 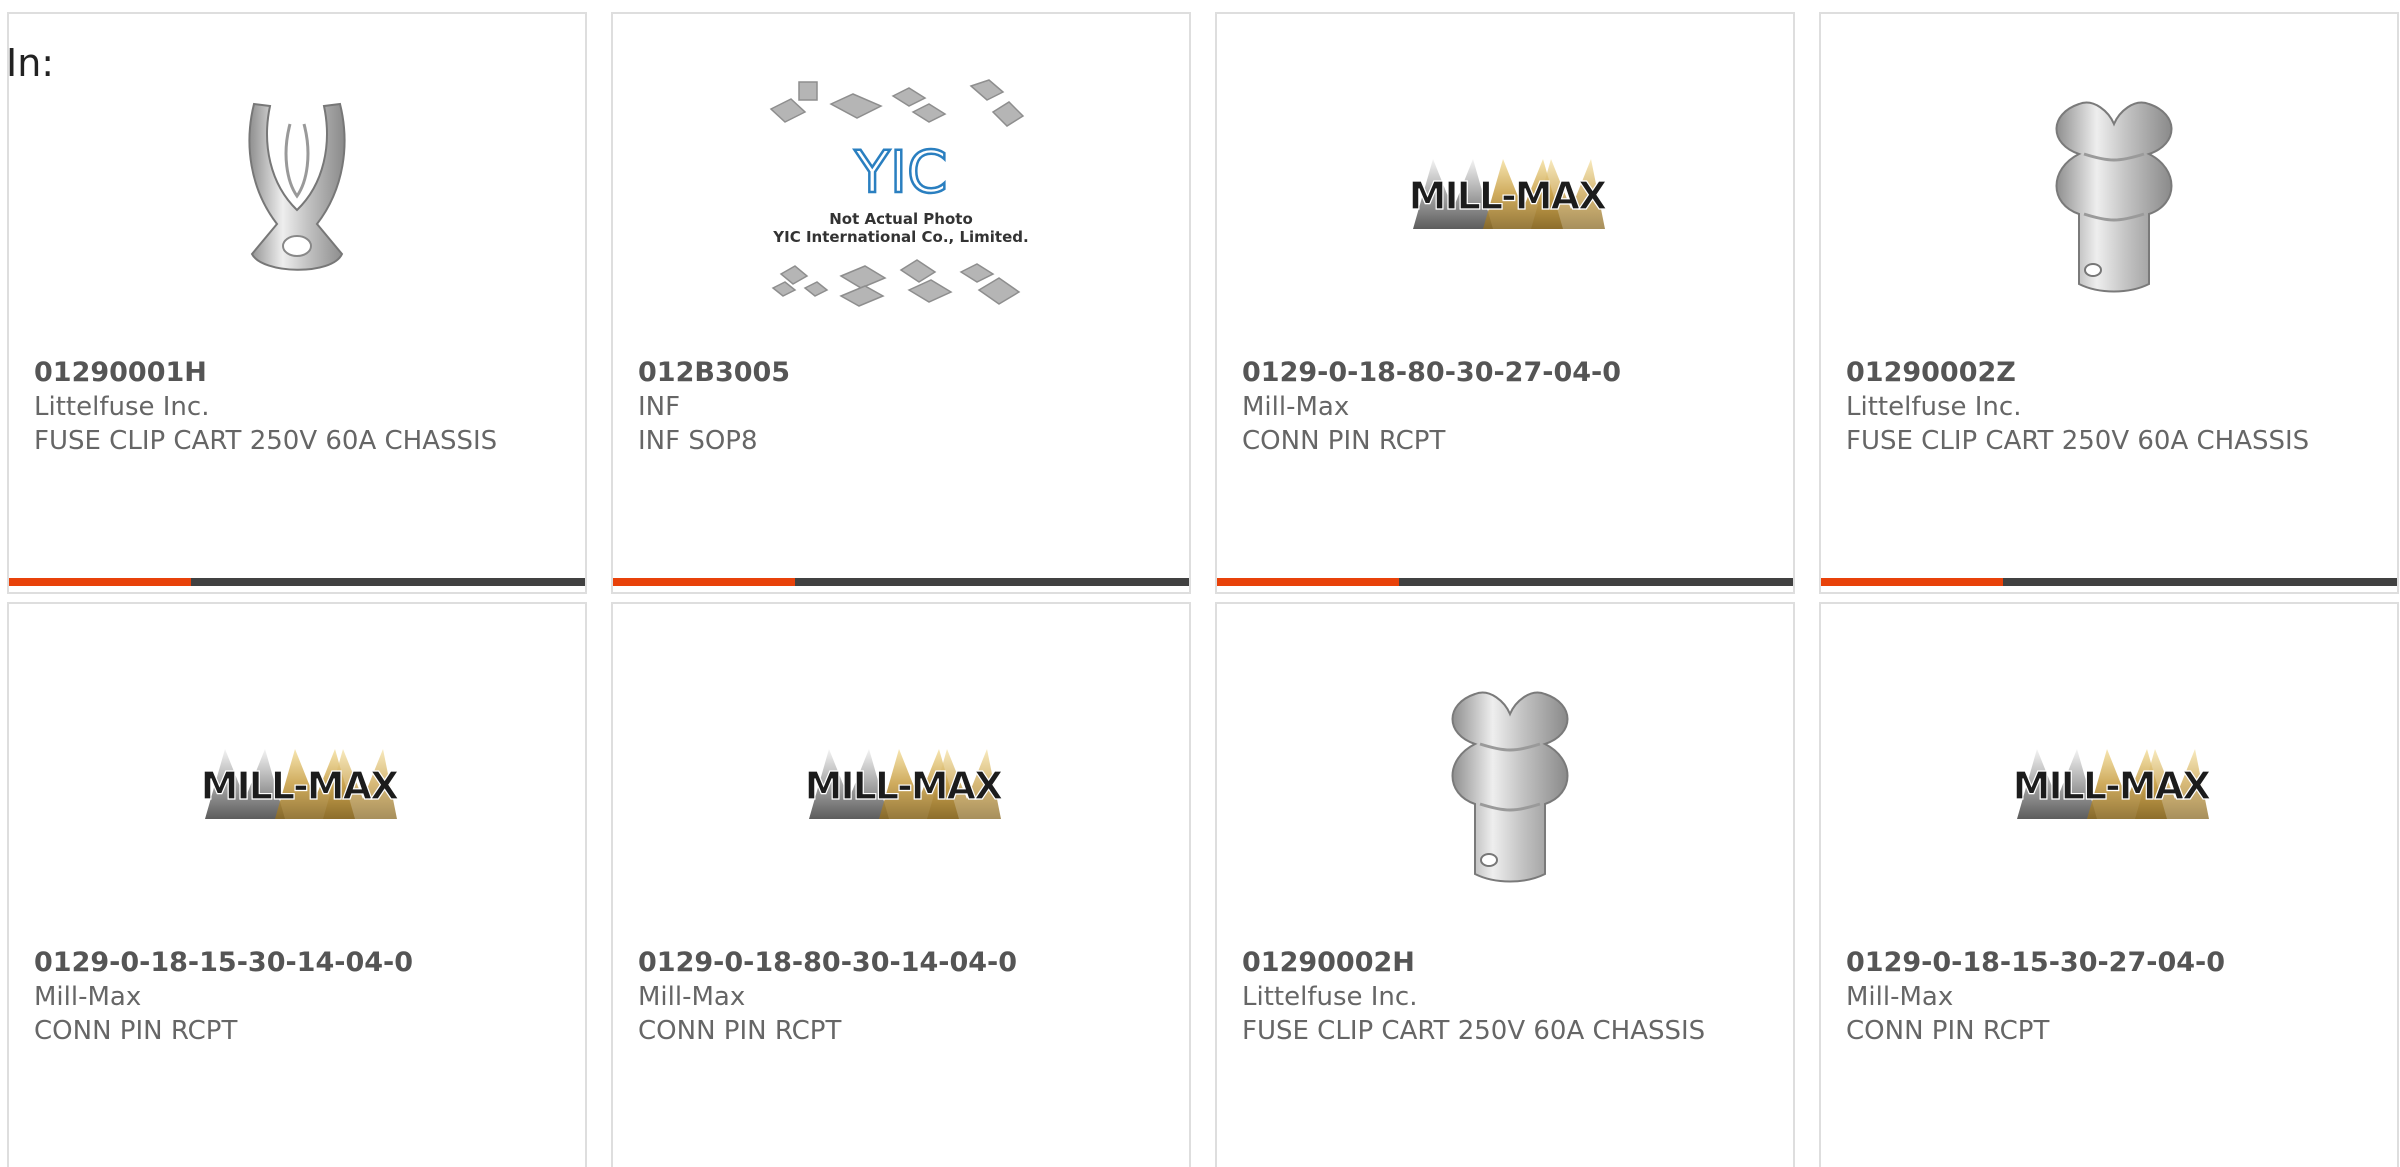 I want to click on part-number: 0129-0-18-15-30-14-04-0, so click(x=299, y=963).